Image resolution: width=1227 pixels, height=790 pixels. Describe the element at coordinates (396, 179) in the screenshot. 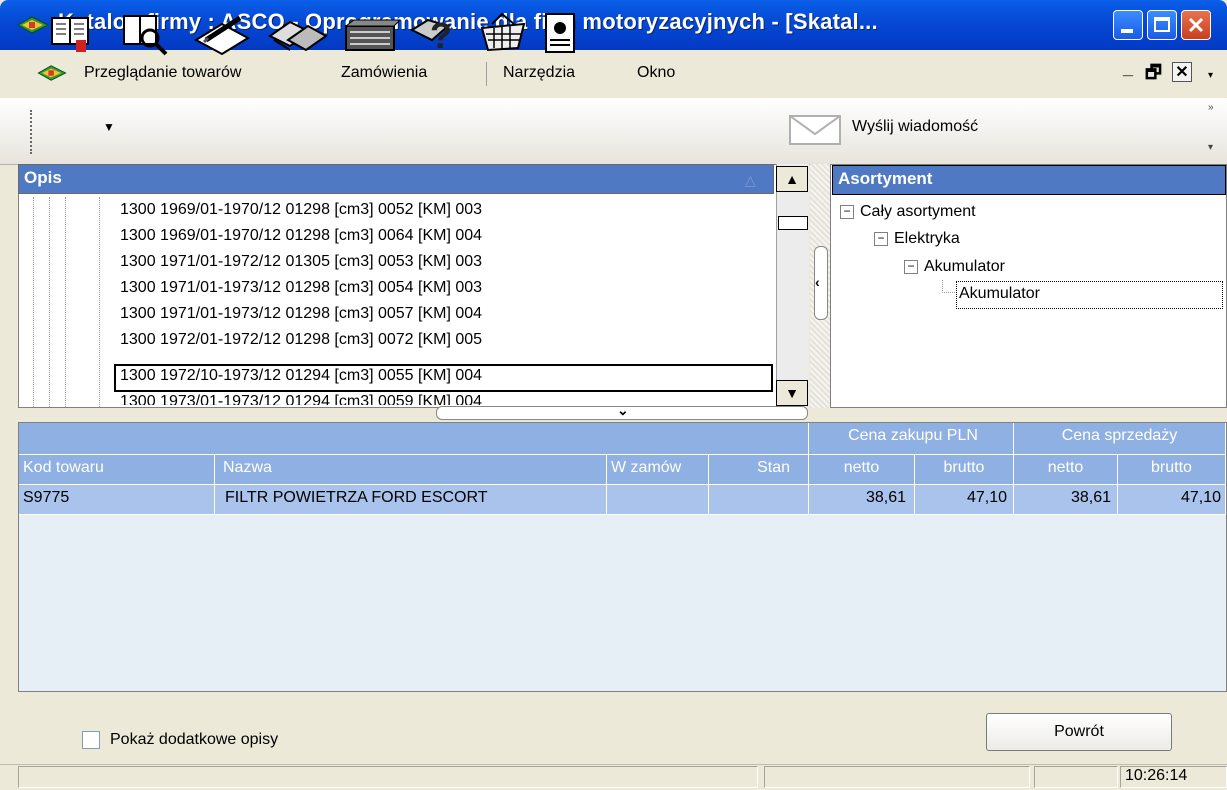

I see `opis-column-header` at that location.